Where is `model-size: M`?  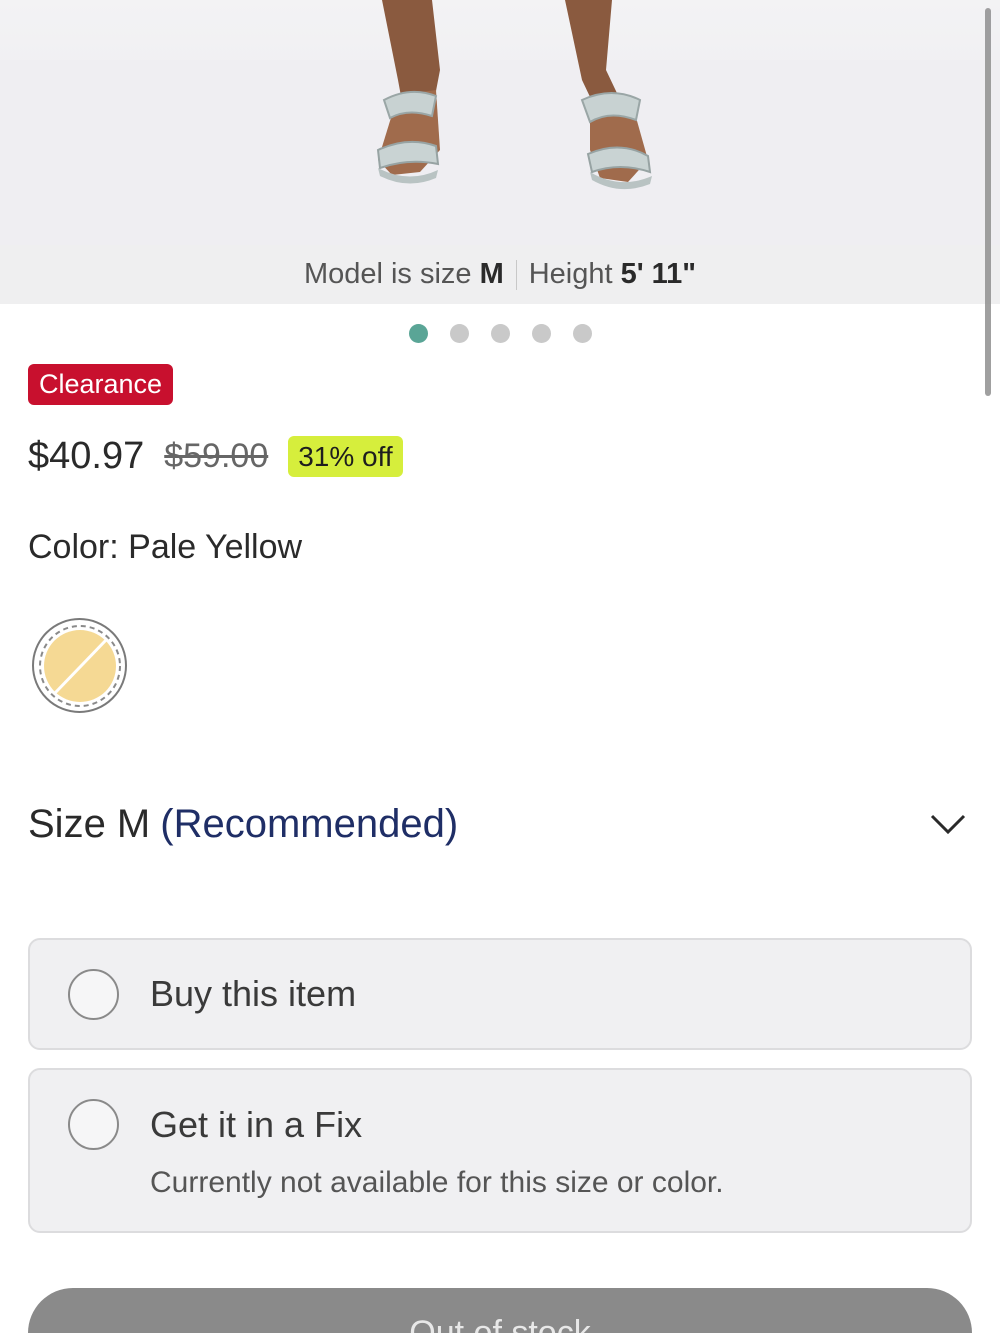
model-size: M is located at coordinates (491, 274).